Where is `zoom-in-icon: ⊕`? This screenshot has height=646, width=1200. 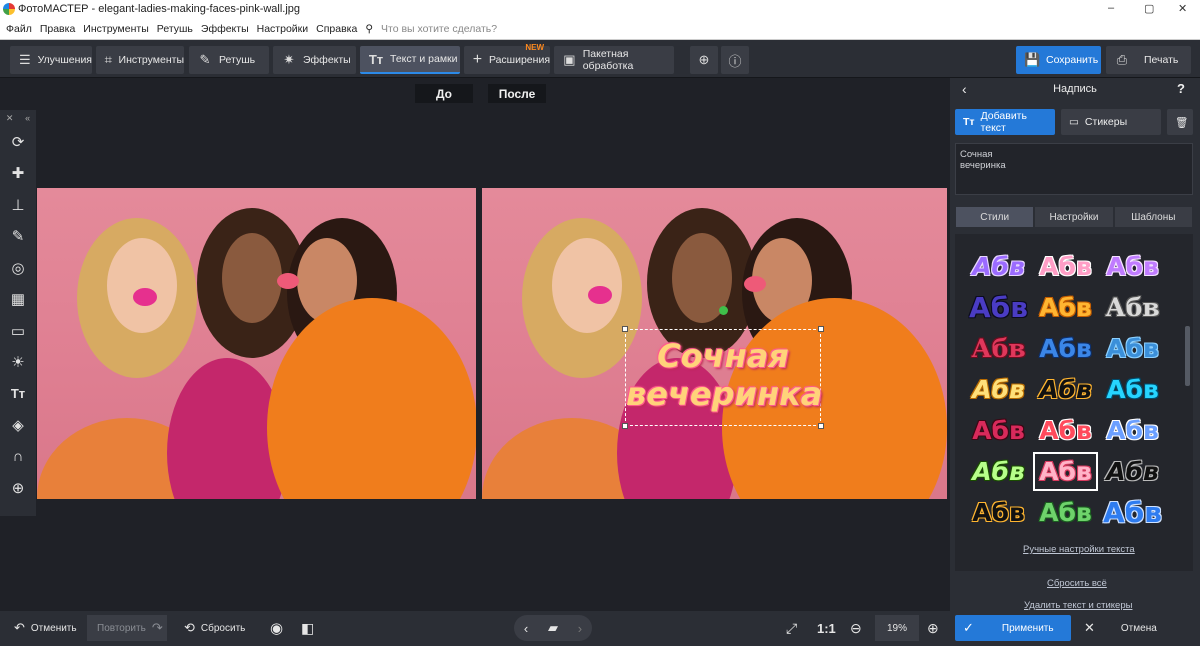 zoom-in-icon: ⊕ is located at coordinates (935, 628).